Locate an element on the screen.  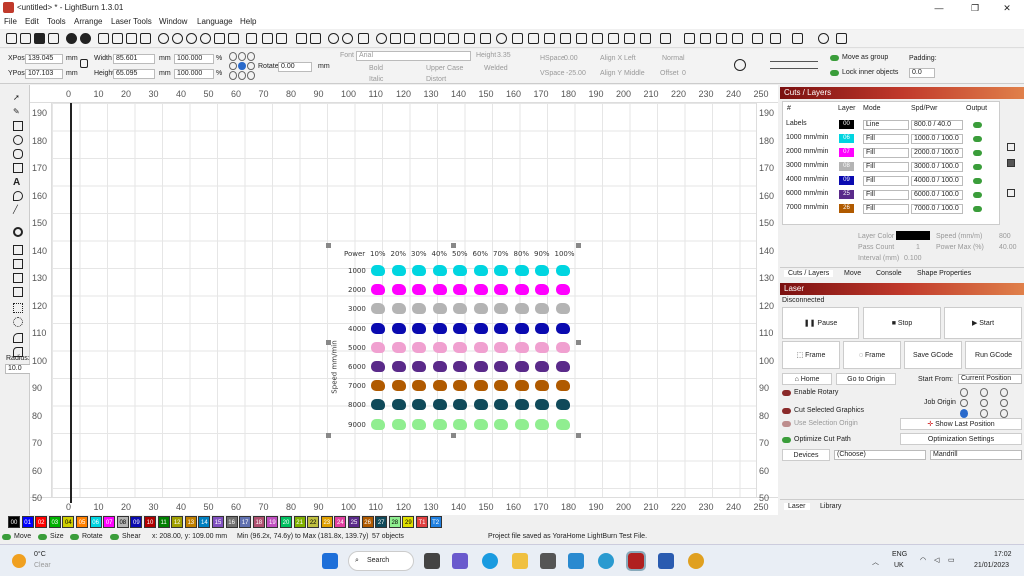
layer-row: 4000 mm/min 09 Fill 4000.0 / 100.0 is located at coordinates (891, 180).